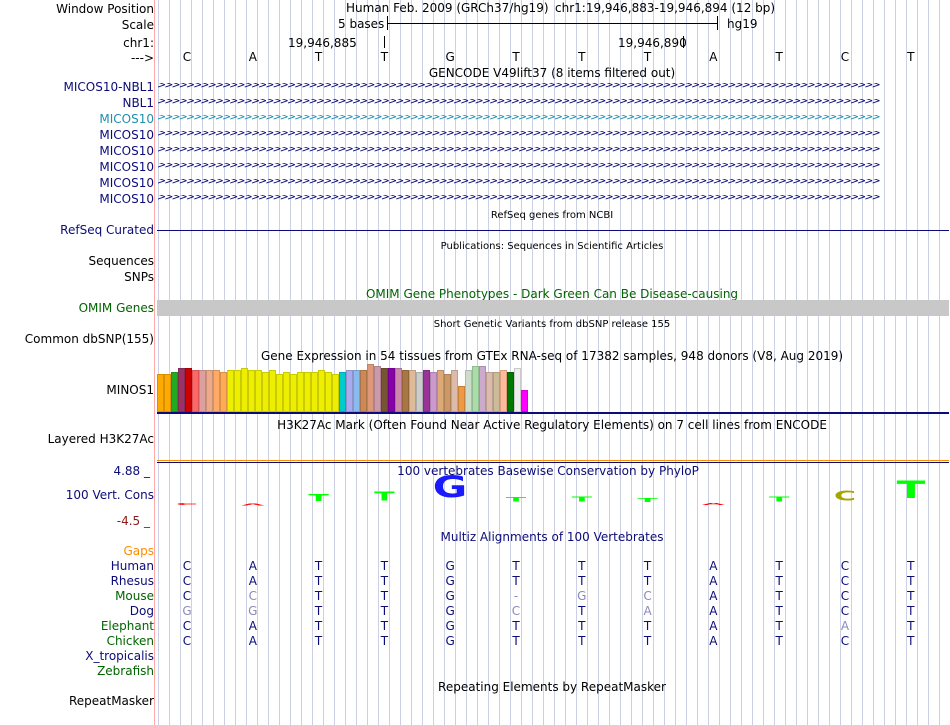 The height and width of the screenshot is (725, 950). What do you see at coordinates (552, 73) in the screenshot?
I see `gencode-track-title: GENCODE V49lift37 (8 items filtered out)` at bounding box center [552, 73].